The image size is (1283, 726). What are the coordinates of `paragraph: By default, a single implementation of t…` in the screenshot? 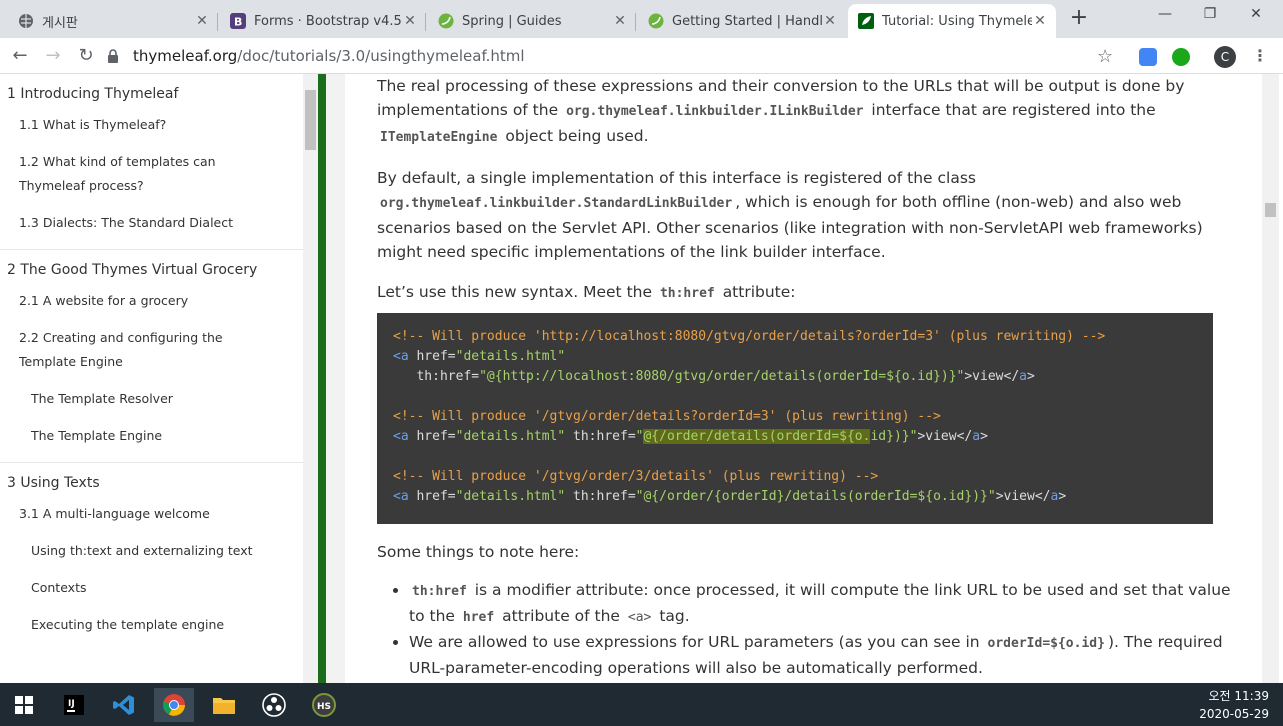 It's located at (790, 215).